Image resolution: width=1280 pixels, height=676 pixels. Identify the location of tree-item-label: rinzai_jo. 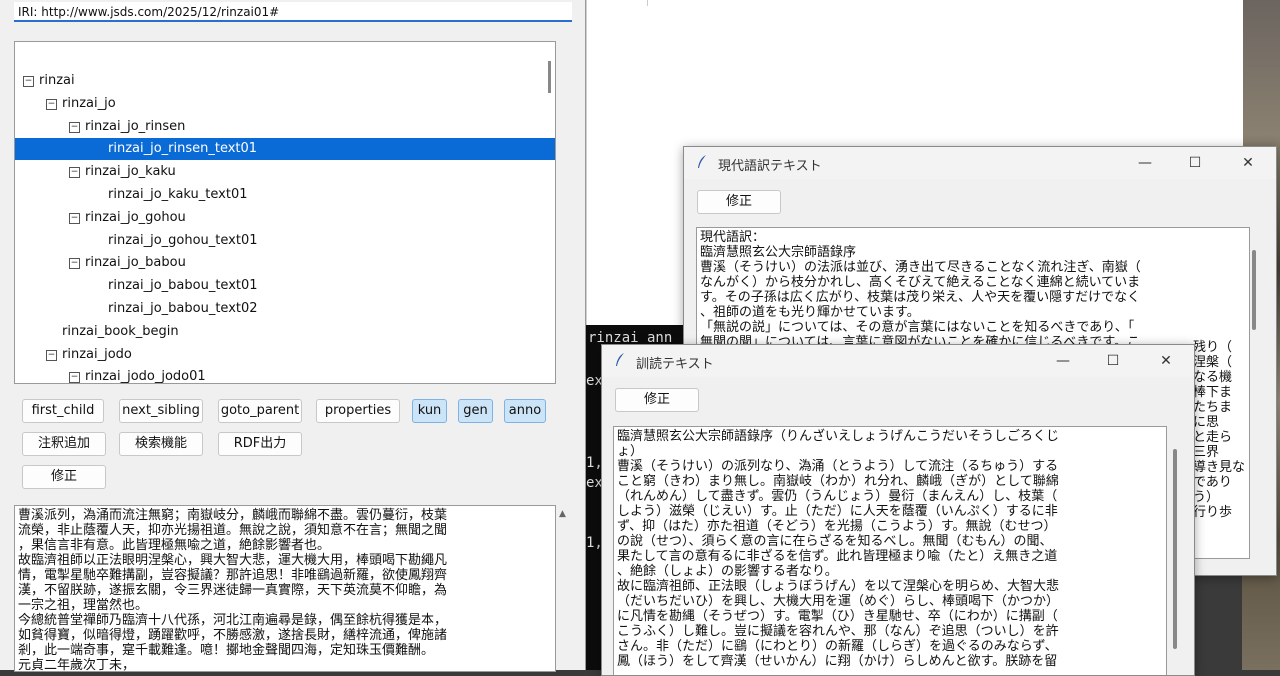
(89, 103).